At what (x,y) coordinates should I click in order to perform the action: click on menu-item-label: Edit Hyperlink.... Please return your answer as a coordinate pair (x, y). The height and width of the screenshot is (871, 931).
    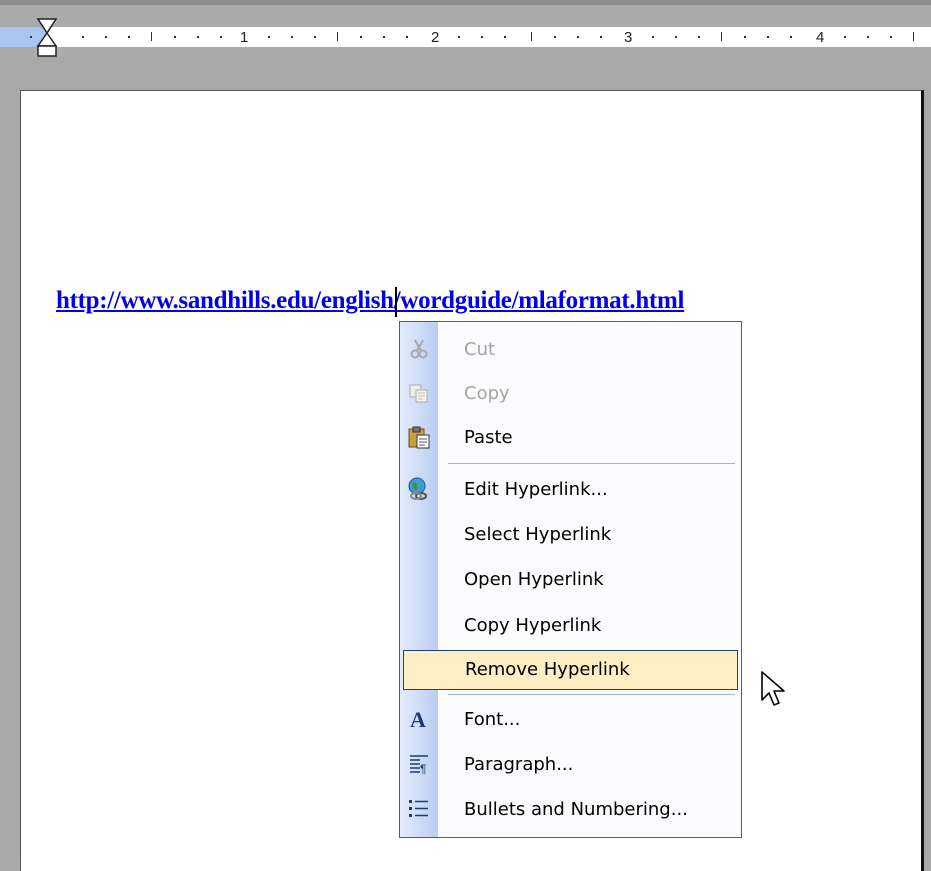
    Looking at the image, I should click on (536, 489).